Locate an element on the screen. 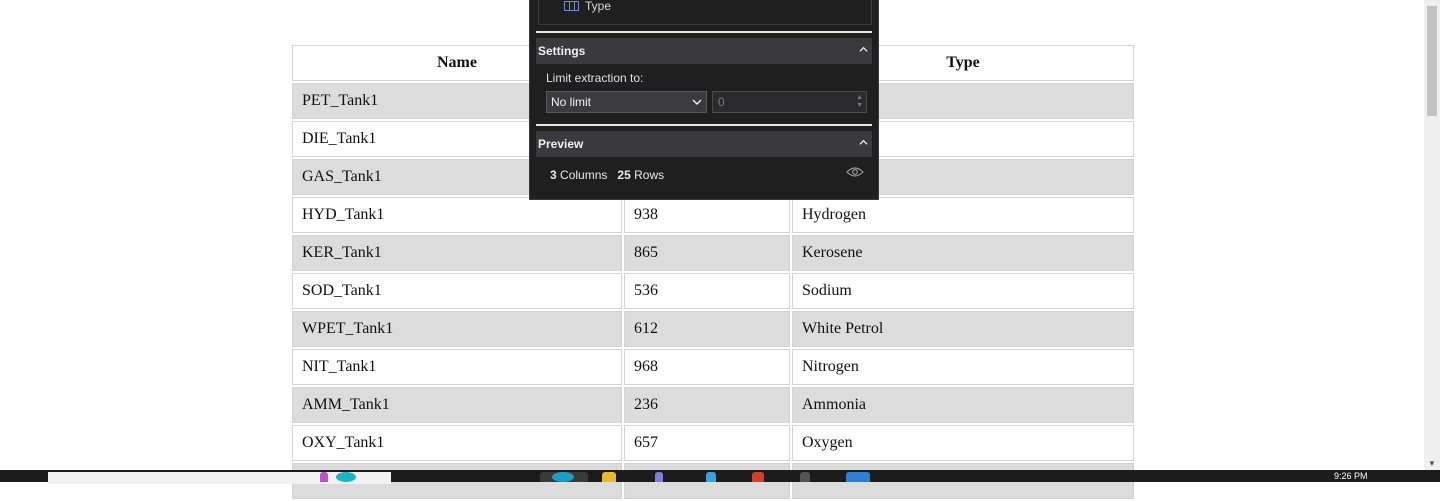  table-column-icon is located at coordinates (571, 6).